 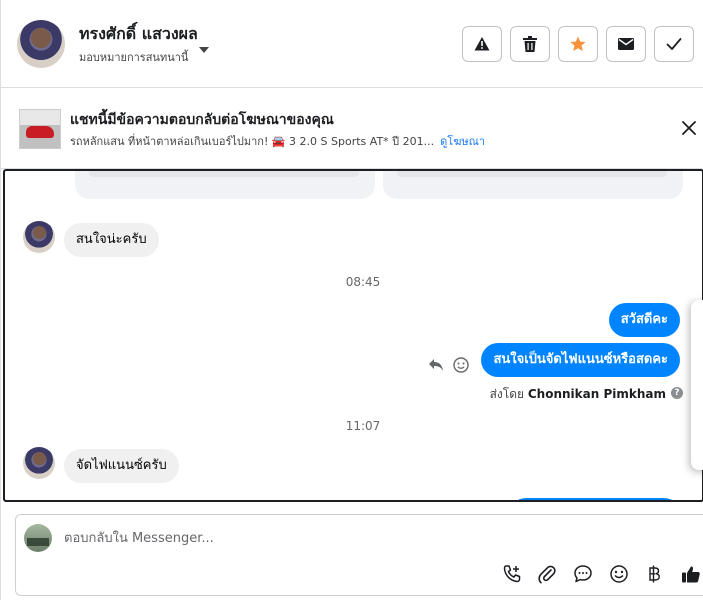 I want to click on check-icon, so click(x=674, y=44).